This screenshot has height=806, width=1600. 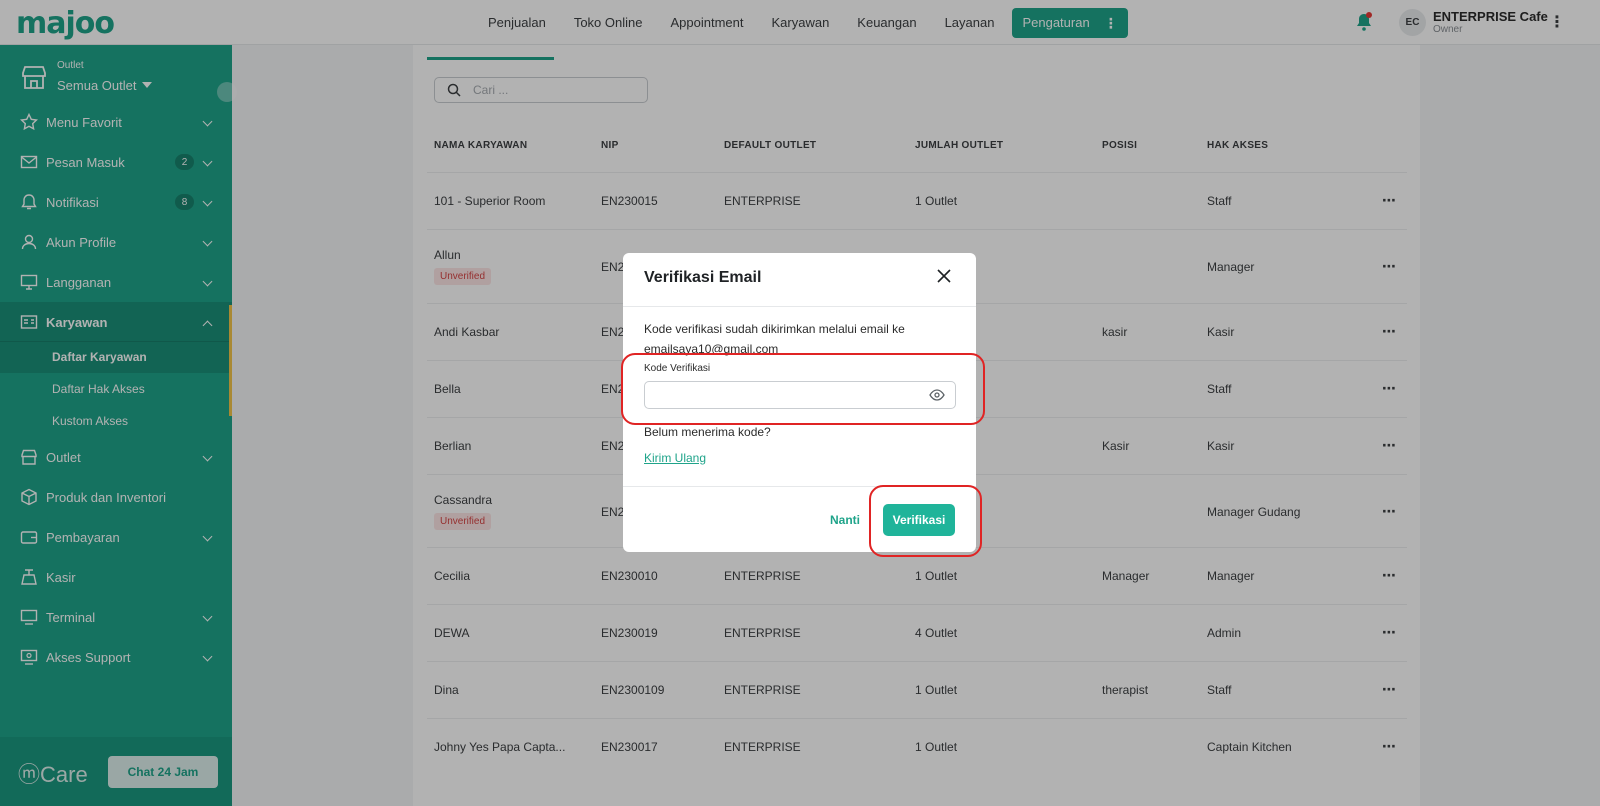 What do you see at coordinates (944, 276) in the screenshot?
I see `close-icon` at bounding box center [944, 276].